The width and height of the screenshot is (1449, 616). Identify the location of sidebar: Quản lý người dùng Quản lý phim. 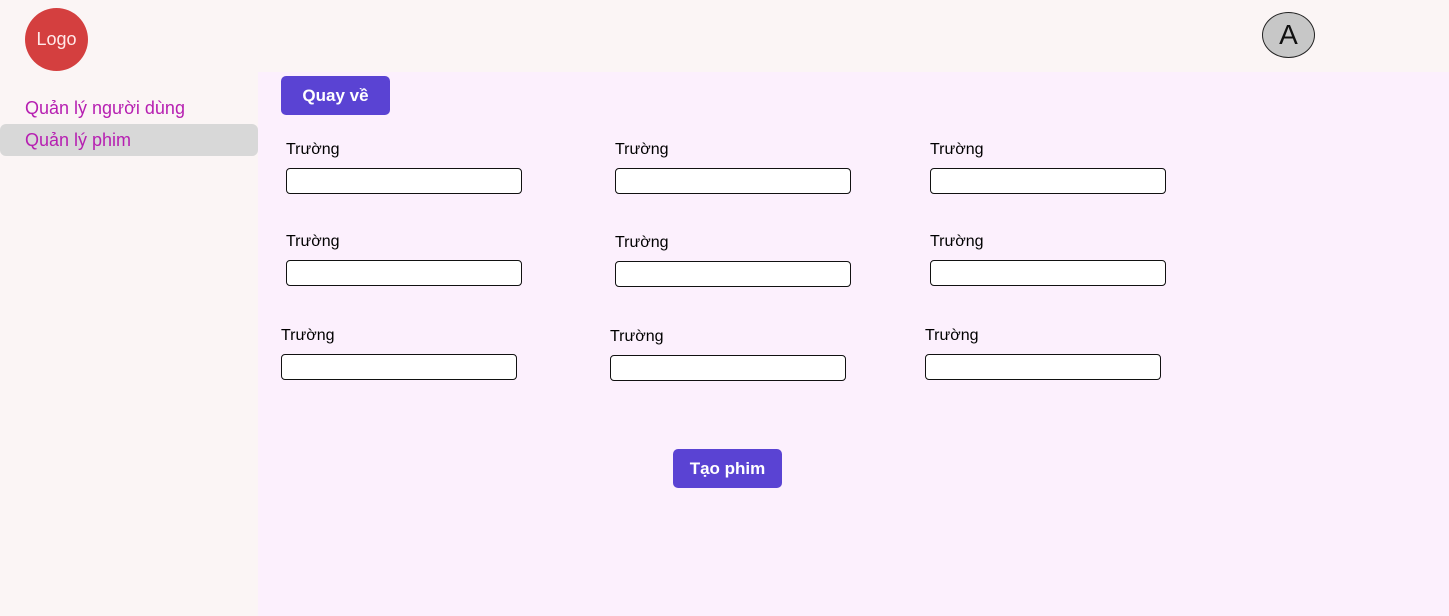
(129, 124).